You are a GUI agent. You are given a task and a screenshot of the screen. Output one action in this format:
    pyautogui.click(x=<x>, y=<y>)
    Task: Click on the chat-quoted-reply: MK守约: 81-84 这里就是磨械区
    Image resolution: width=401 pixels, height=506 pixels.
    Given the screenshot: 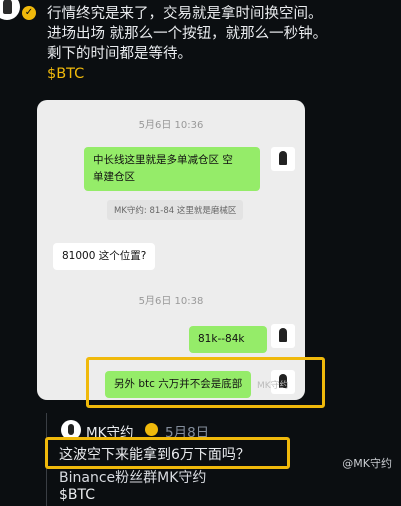 What is the action you would take?
    pyautogui.click(x=175, y=210)
    